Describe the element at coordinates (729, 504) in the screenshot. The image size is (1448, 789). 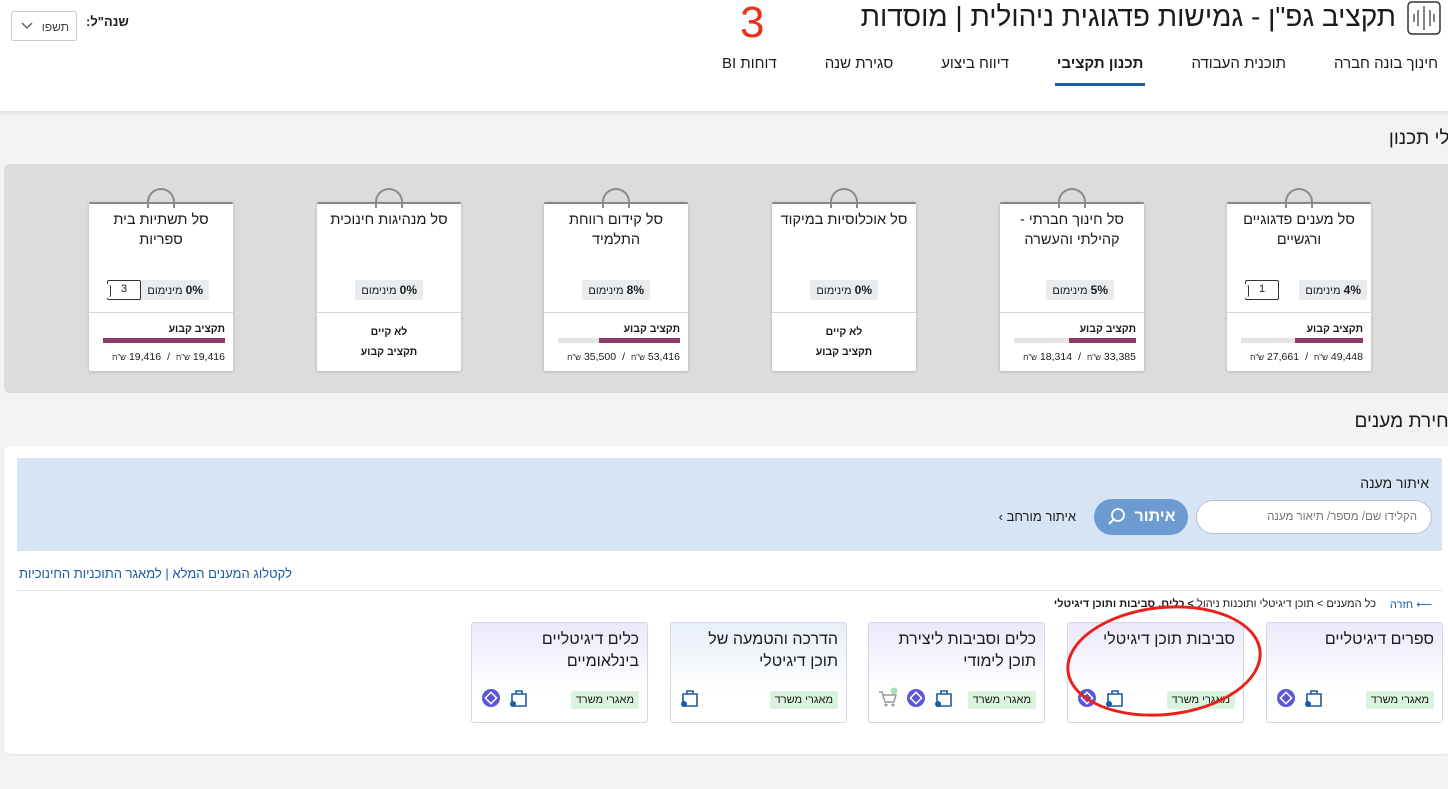
I see `search-area: איתור מענה איתור איתור מורחב ›` at that location.